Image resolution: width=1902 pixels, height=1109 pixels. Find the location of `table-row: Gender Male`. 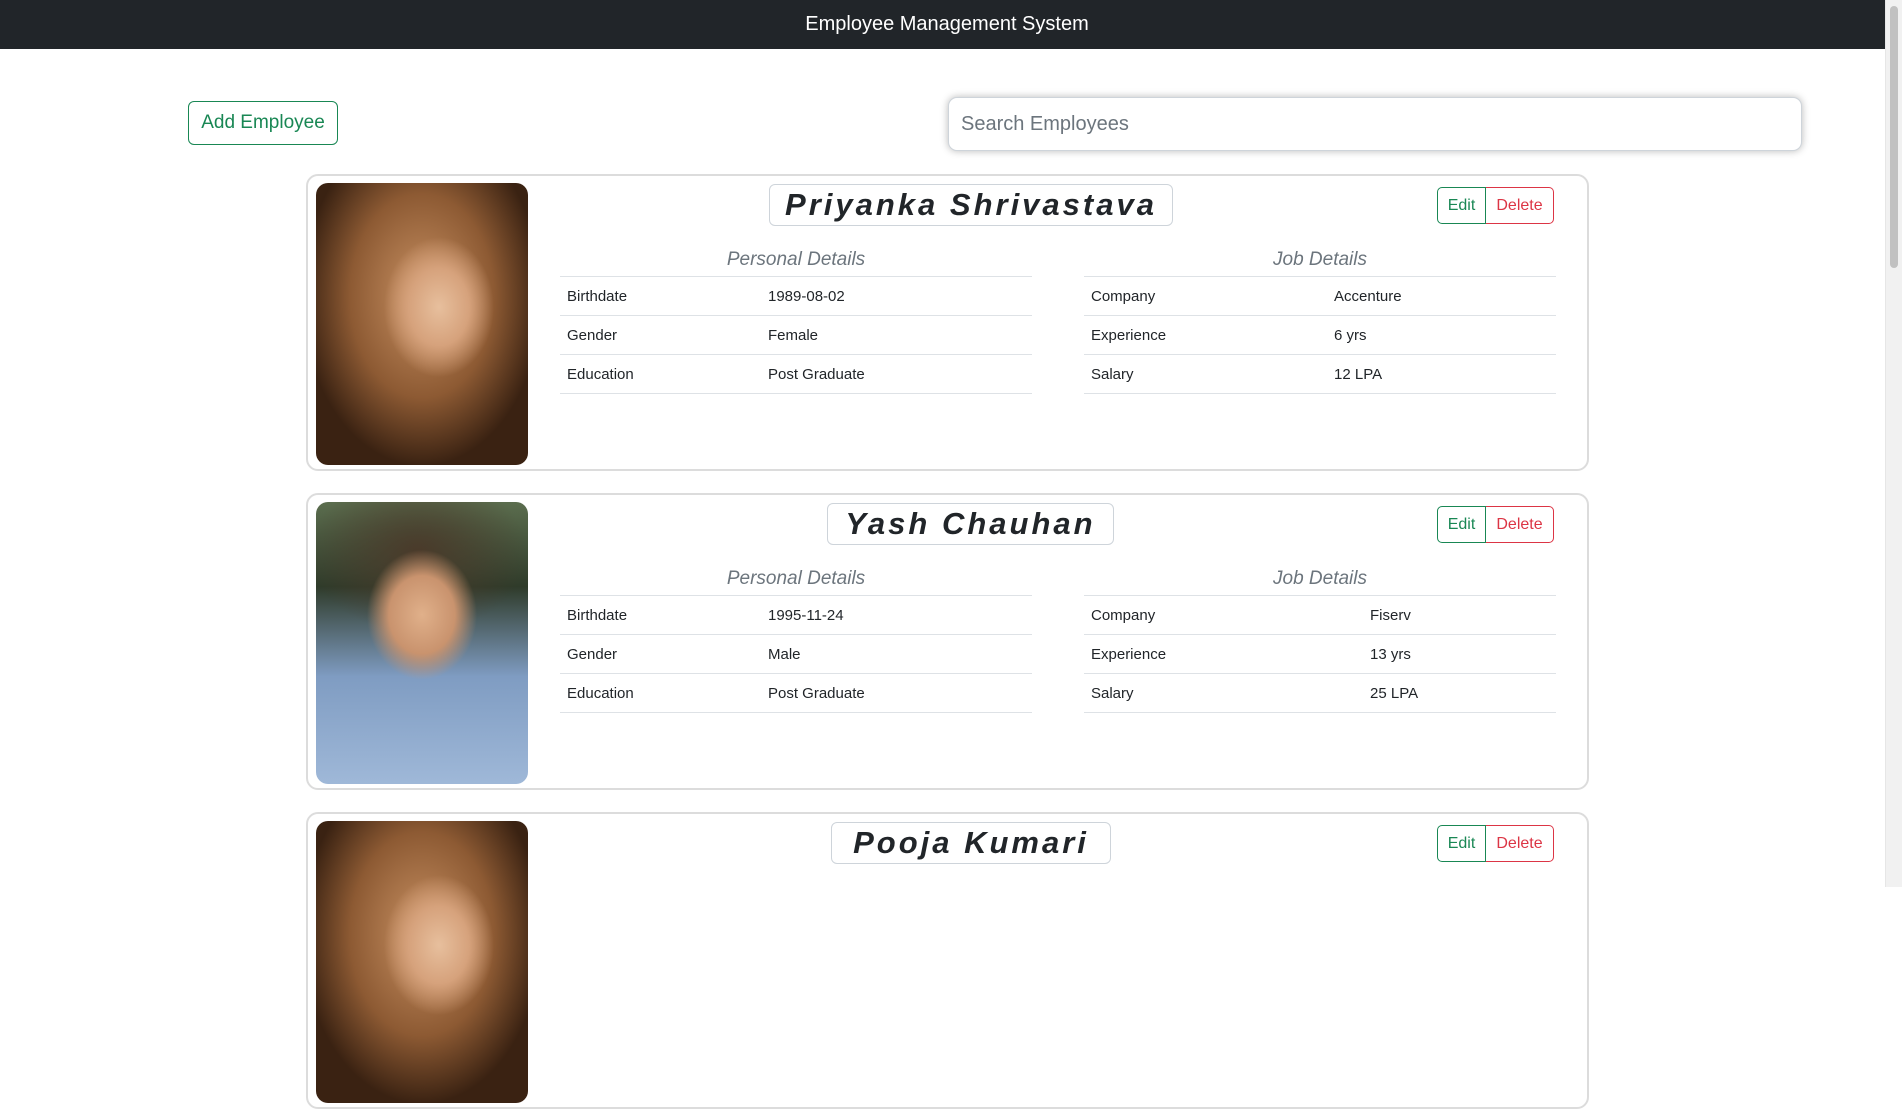

table-row: Gender Male is located at coordinates (796, 654).